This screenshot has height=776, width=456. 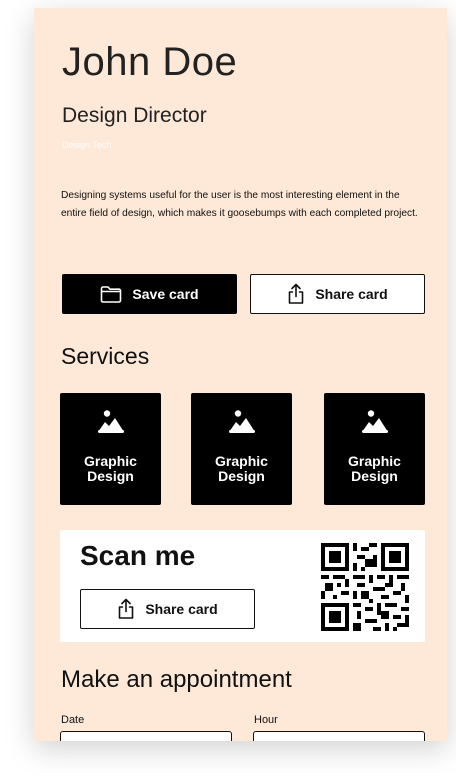 What do you see at coordinates (266, 720) in the screenshot?
I see `hour-label: Hour` at bounding box center [266, 720].